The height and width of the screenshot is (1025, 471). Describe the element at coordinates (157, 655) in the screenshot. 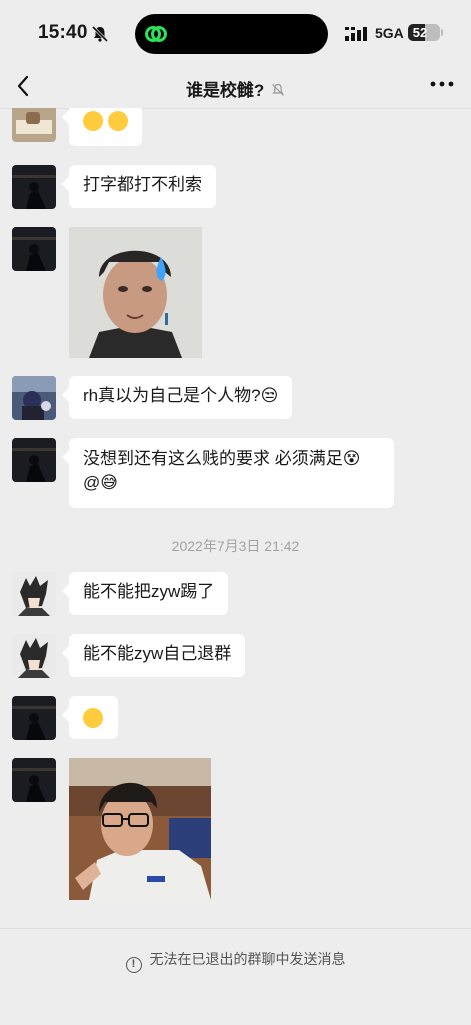

I see `message-bubble: 能不能zyw自己退群` at that location.